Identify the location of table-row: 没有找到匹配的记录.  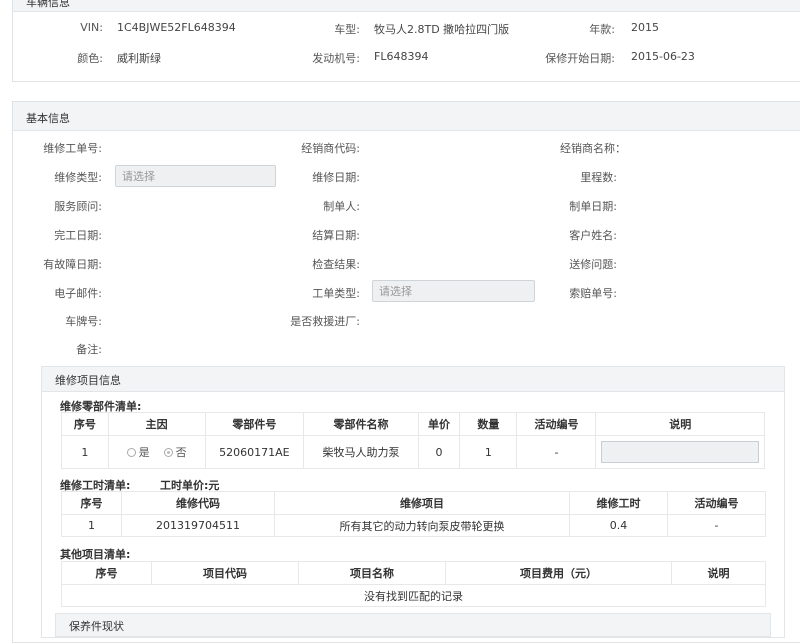
(413, 595).